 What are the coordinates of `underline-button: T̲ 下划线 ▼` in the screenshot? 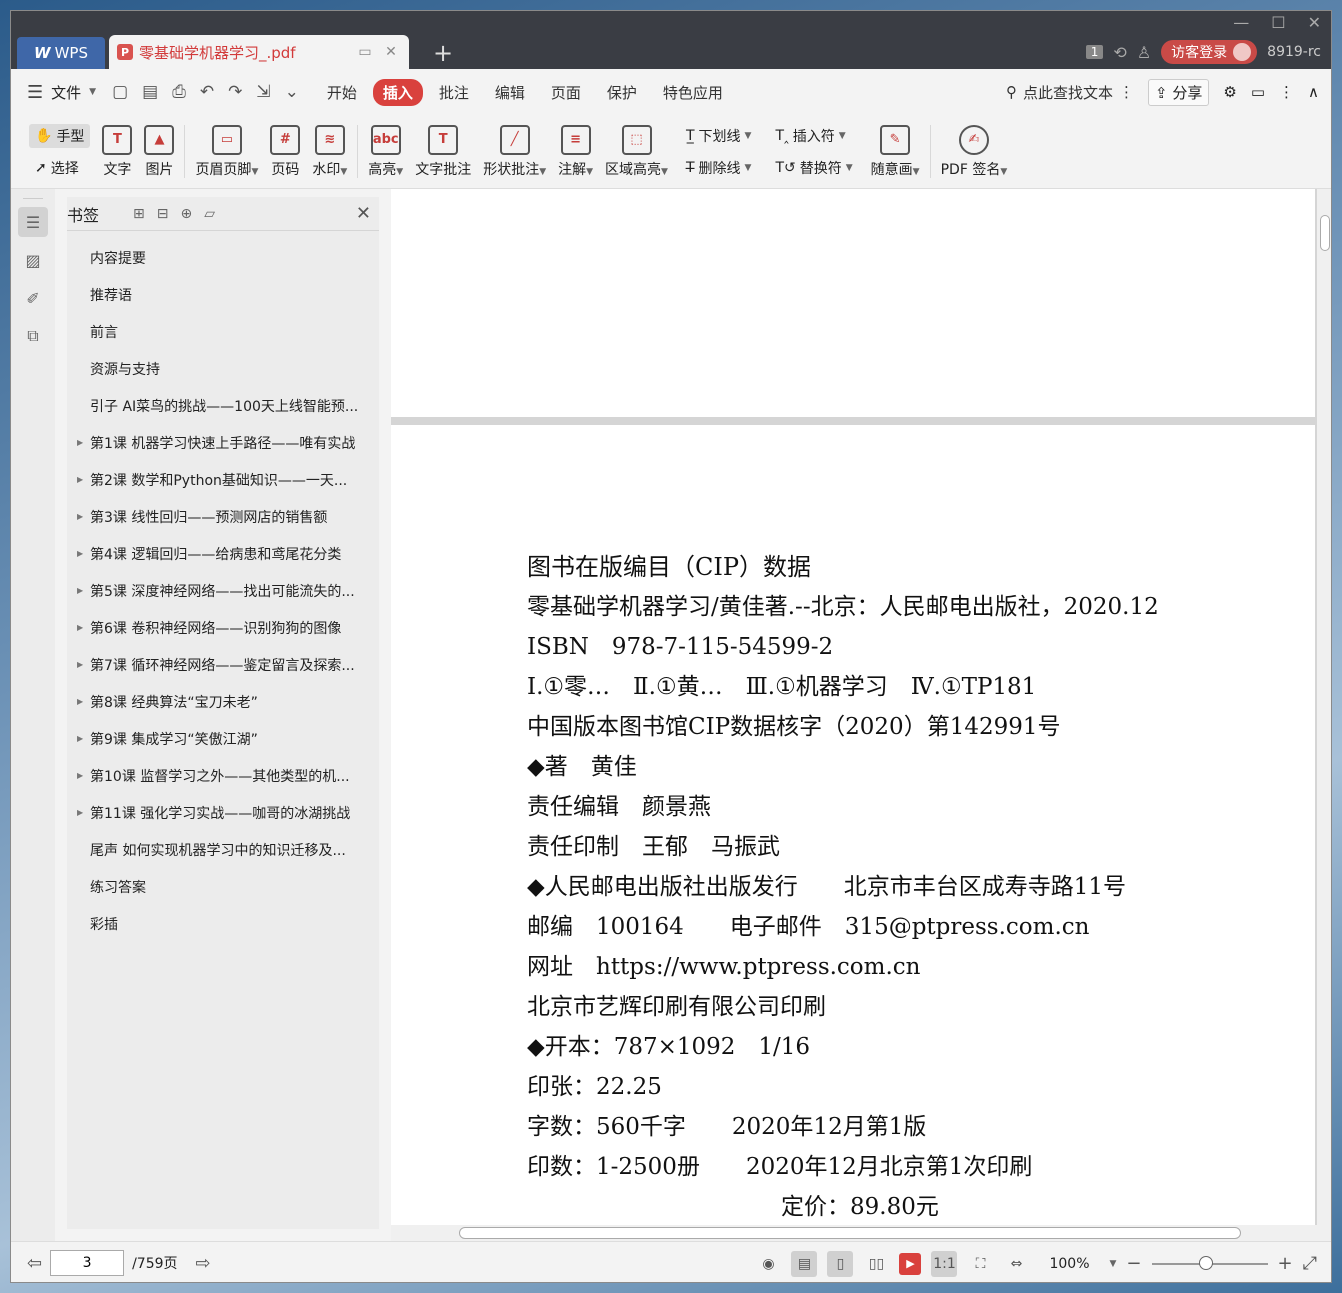 It's located at (718, 136).